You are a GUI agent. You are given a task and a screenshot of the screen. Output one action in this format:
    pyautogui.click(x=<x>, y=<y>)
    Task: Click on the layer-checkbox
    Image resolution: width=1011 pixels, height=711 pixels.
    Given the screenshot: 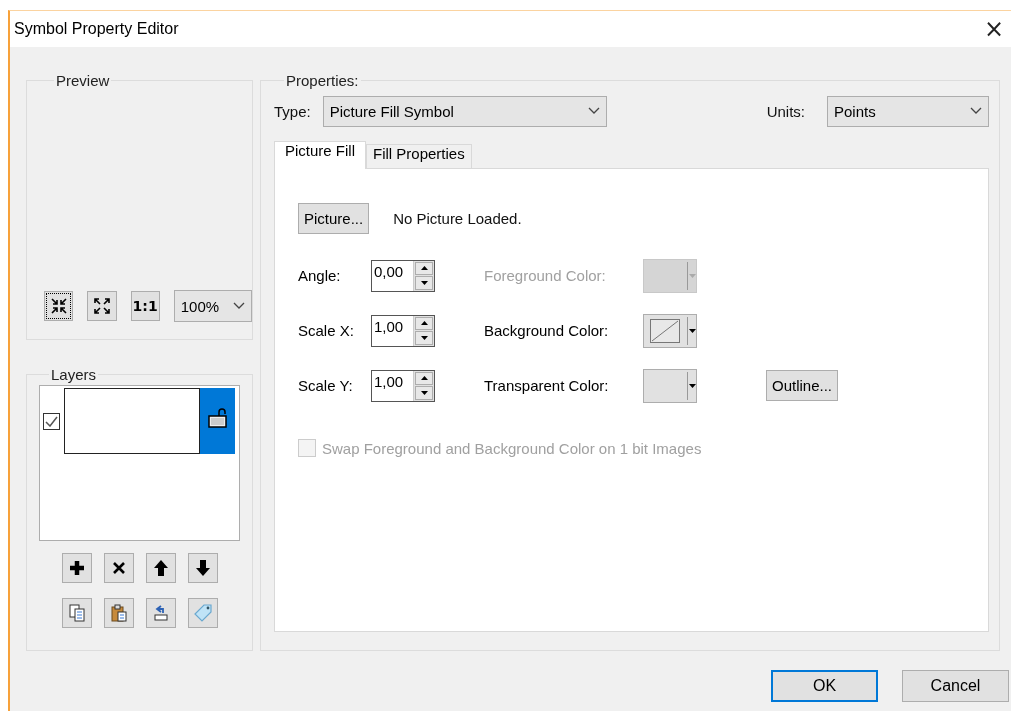 What is the action you would take?
    pyautogui.click(x=51, y=421)
    